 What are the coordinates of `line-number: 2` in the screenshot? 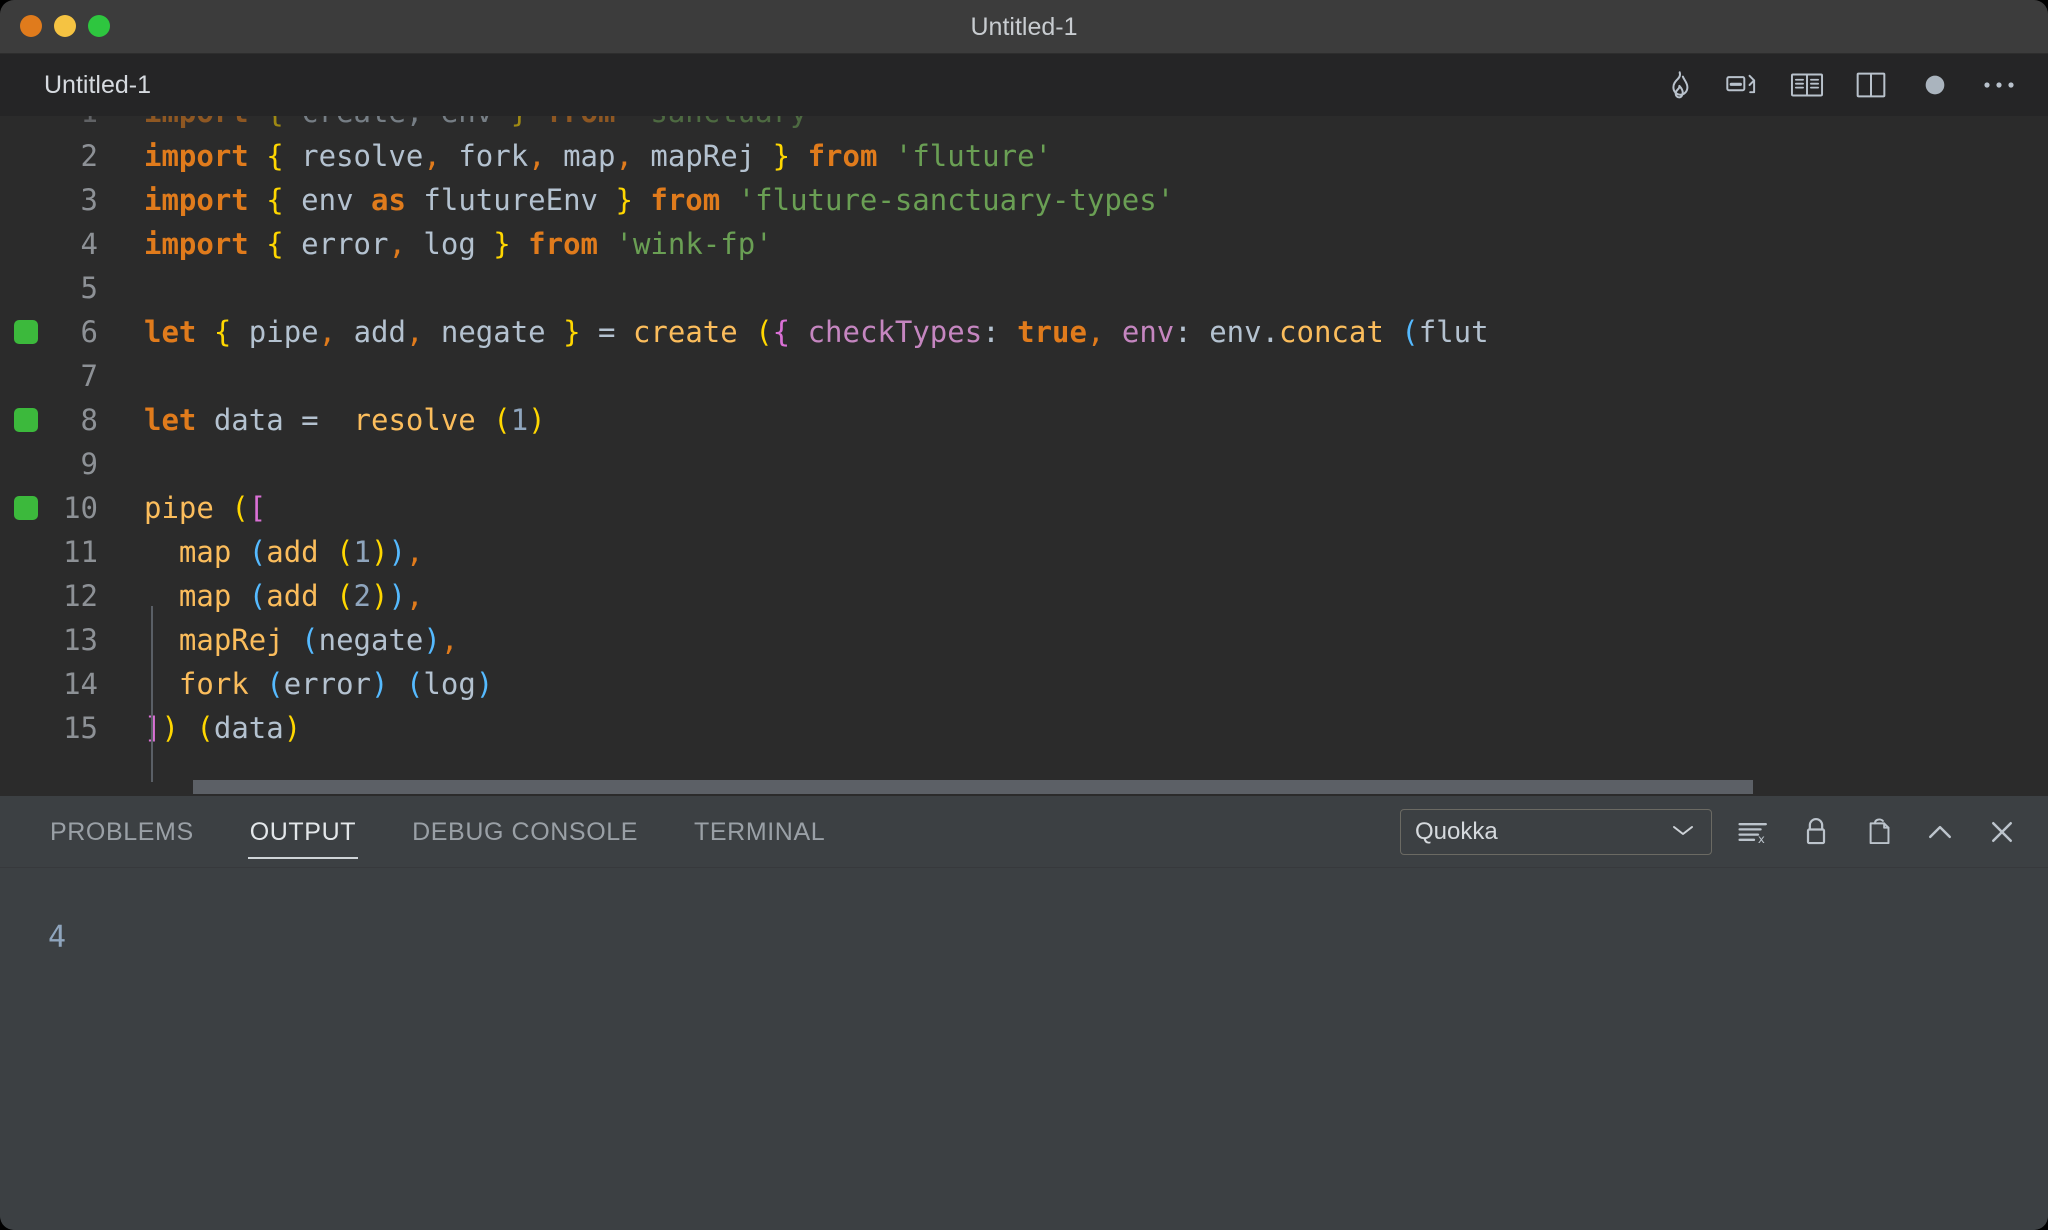 It's located at (89, 156).